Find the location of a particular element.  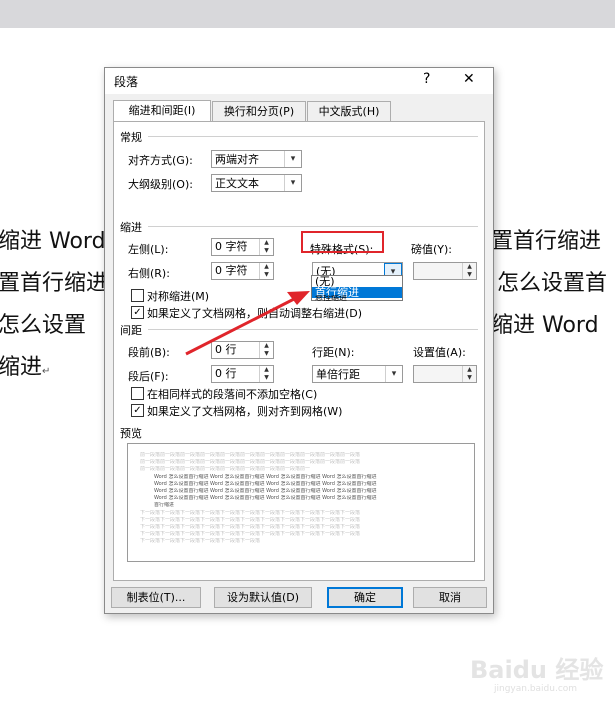

cancel-button: 取消 is located at coordinates (450, 597).